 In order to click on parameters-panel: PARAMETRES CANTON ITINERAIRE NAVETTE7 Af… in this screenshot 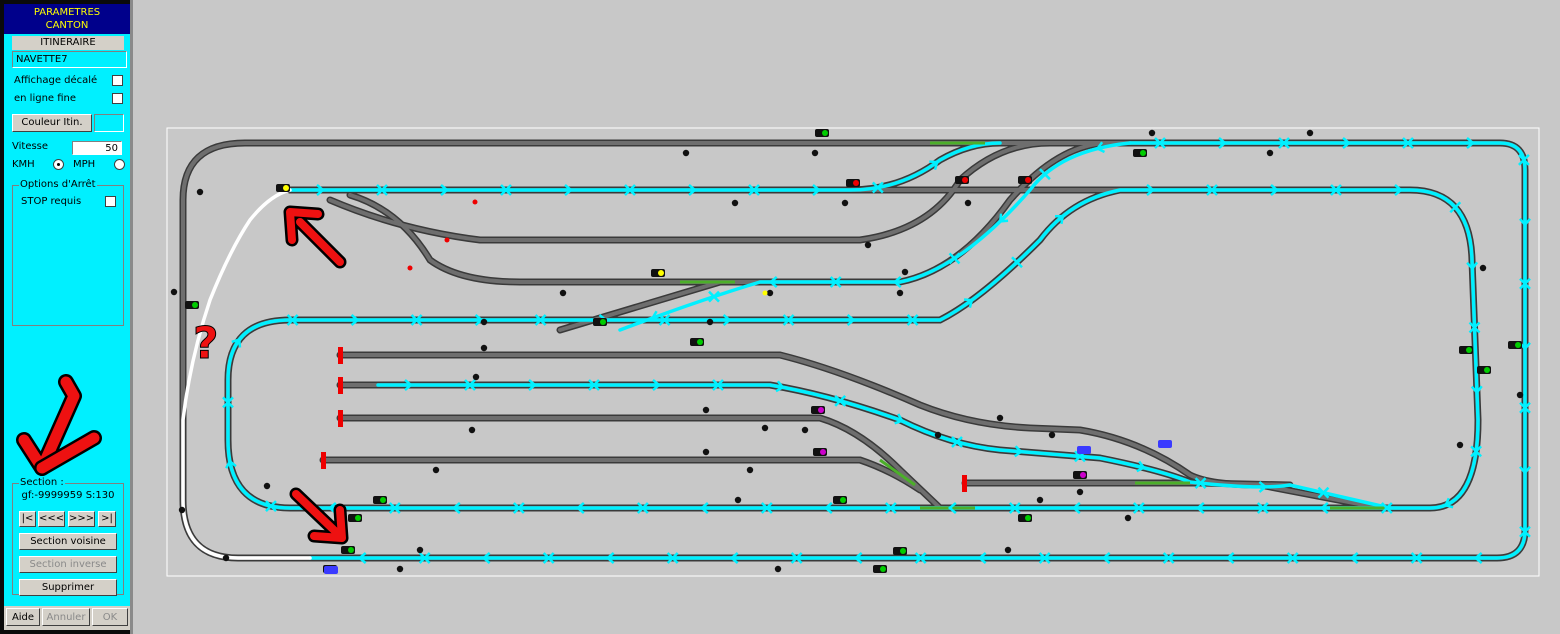, I will do `click(65, 317)`.